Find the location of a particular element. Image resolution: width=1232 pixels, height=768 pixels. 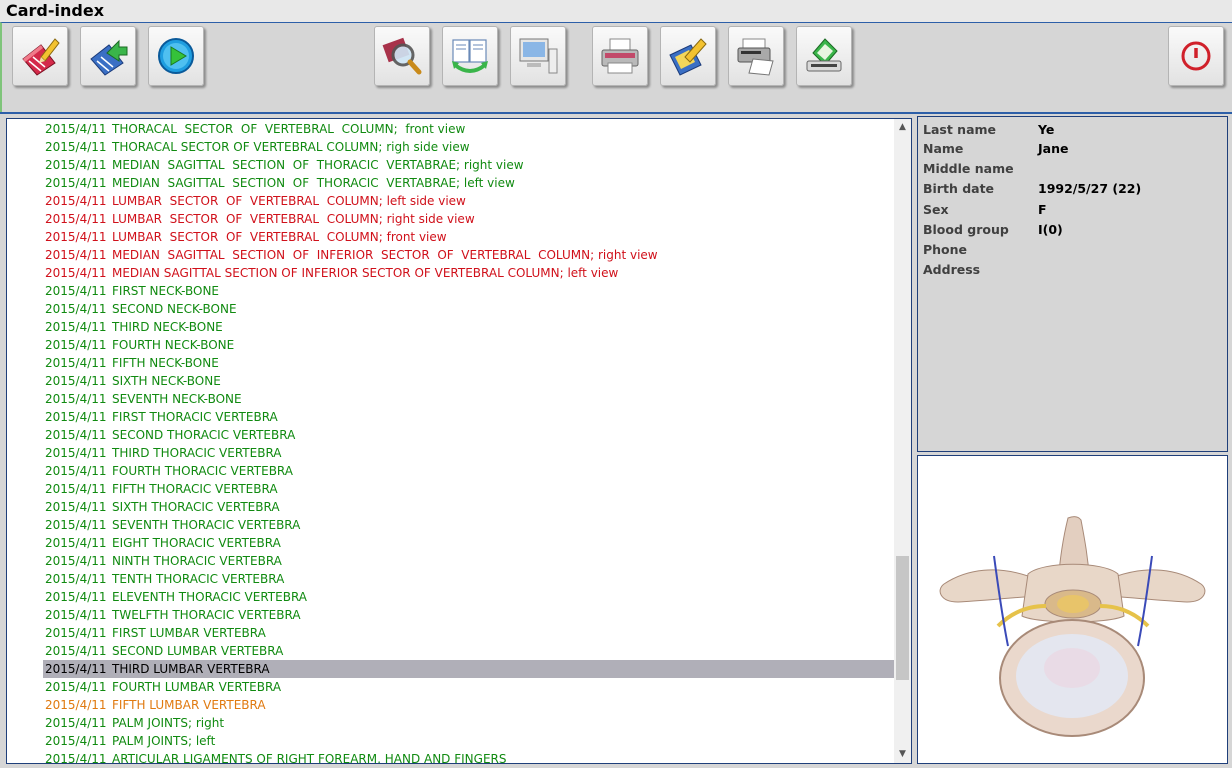

computer-icon is located at coordinates (538, 56).